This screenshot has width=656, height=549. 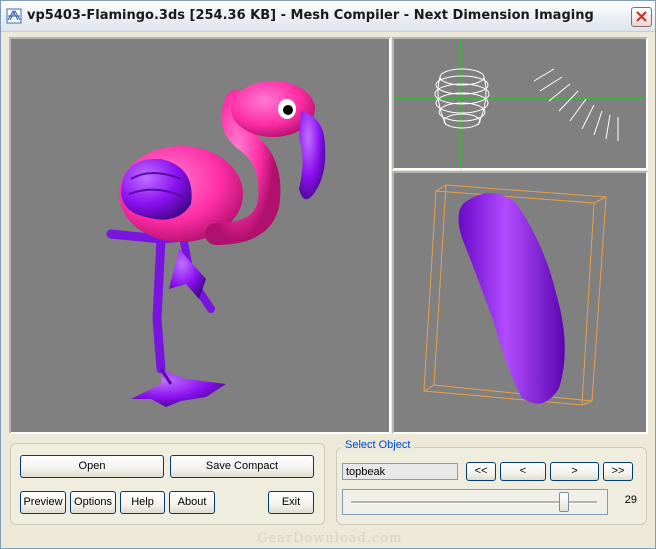 I want to click on preview-button: Preview, so click(x=43, y=502).